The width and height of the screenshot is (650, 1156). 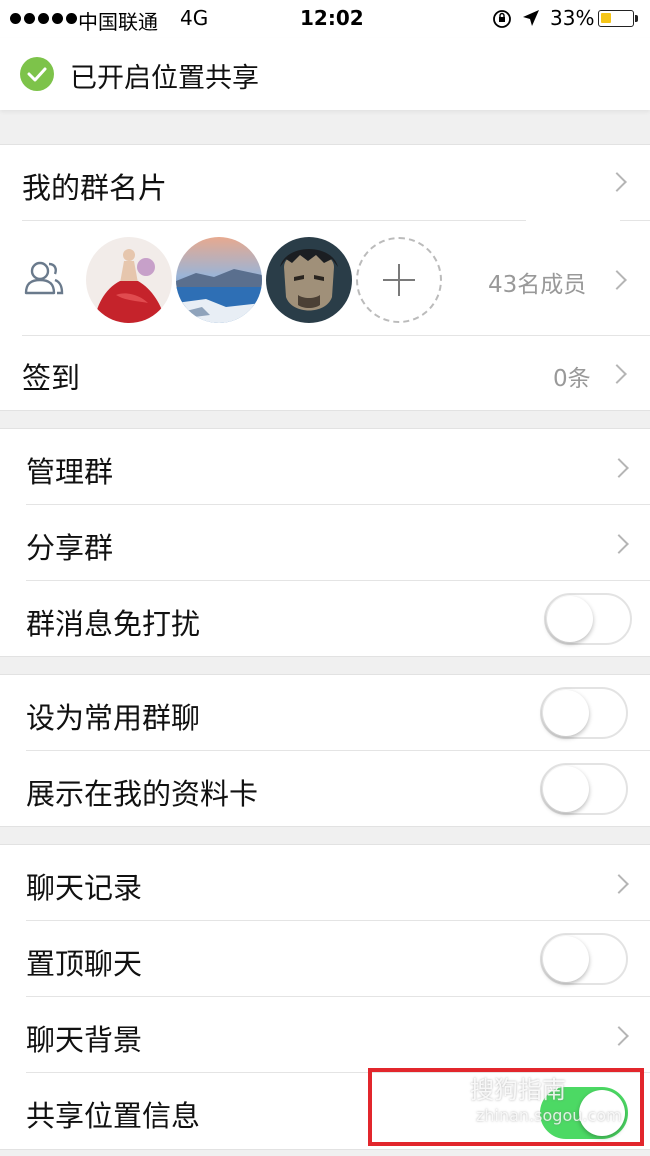 I want to click on battery-percent: 33%, so click(x=572, y=18).